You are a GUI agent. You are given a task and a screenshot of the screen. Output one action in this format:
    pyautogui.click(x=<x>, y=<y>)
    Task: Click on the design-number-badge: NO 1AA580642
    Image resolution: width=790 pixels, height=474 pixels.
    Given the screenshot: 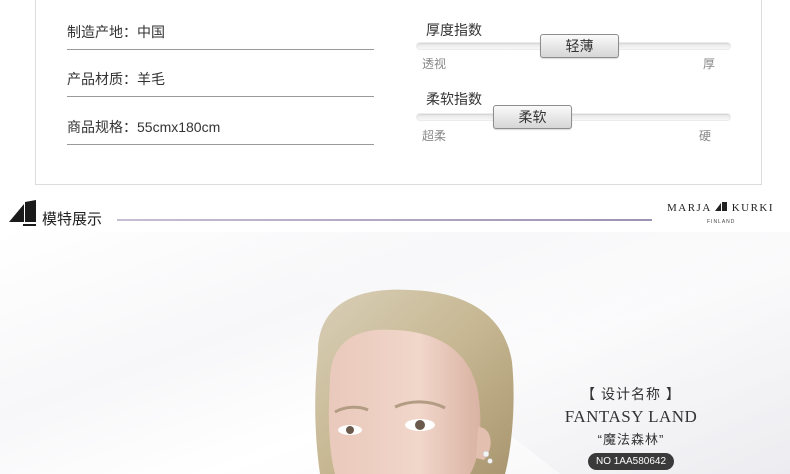 What is the action you would take?
    pyautogui.click(x=631, y=461)
    